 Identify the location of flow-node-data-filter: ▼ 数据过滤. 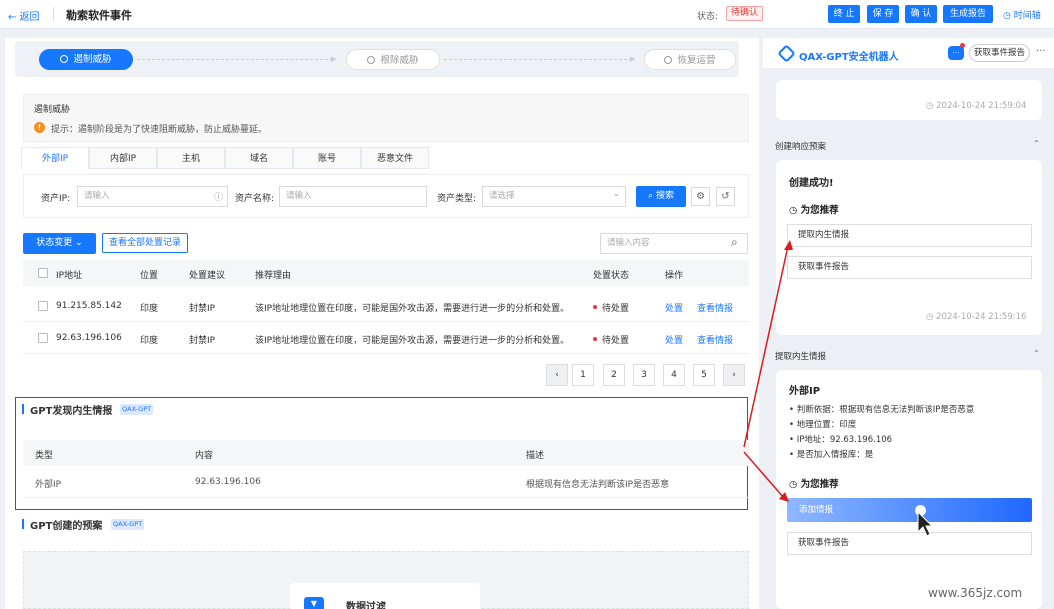
(385, 596).